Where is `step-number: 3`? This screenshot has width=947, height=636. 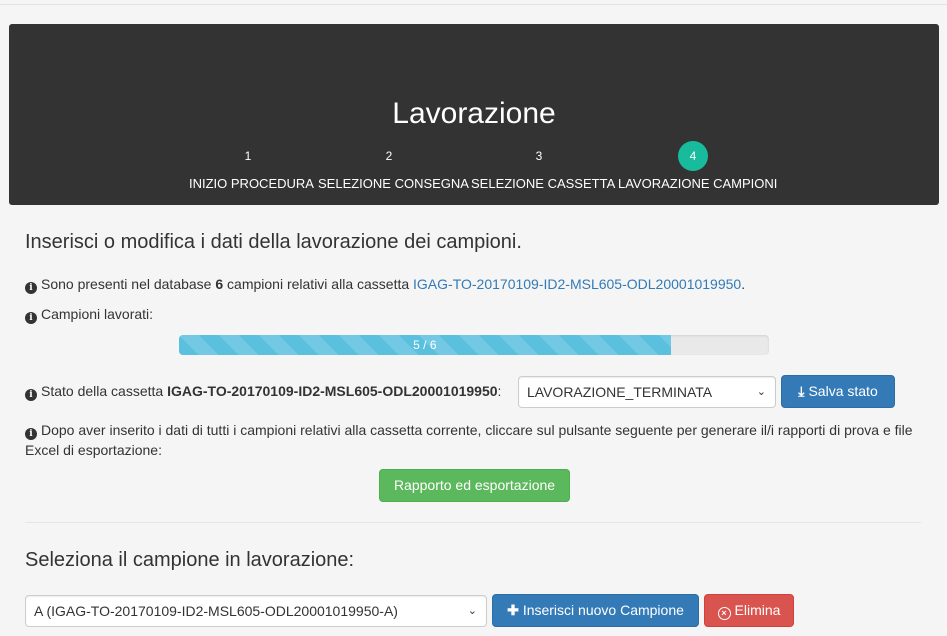 step-number: 3 is located at coordinates (539, 156).